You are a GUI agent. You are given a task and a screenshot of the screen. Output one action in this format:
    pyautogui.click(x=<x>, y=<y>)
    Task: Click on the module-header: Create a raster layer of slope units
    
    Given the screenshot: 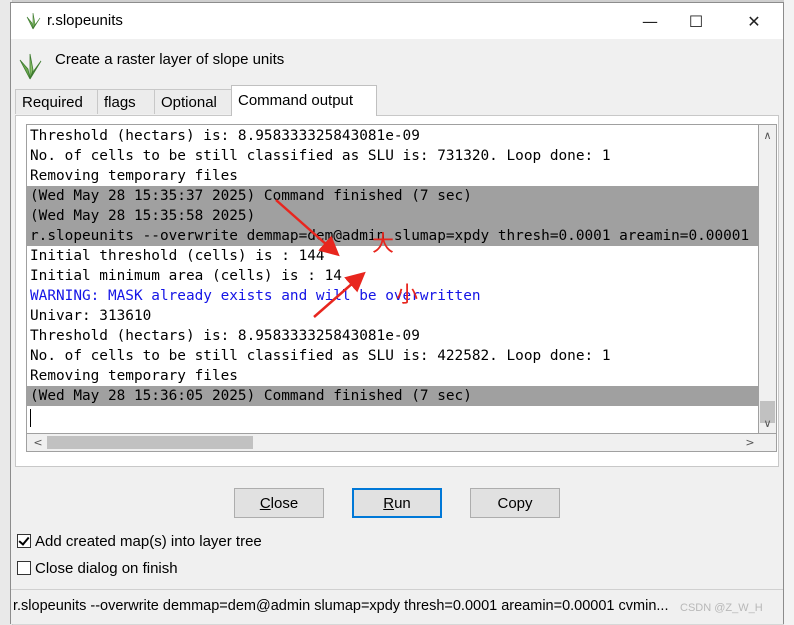 What is the action you would take?
    pyautogui.click(x=397, y=63)
    